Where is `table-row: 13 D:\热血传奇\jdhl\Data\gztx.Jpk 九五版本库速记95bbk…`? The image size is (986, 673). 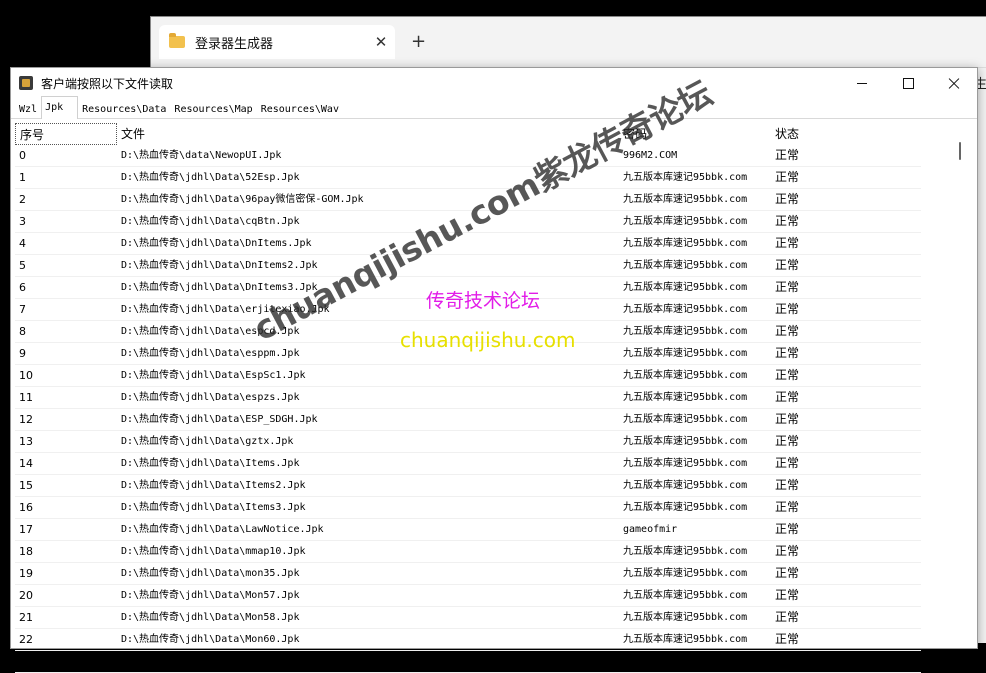
table-row: 13 D:\热血传奇\jdhl\Data\gztx.Jpk 九五版本库速记95bbk… is located at coordinates (468, 442).